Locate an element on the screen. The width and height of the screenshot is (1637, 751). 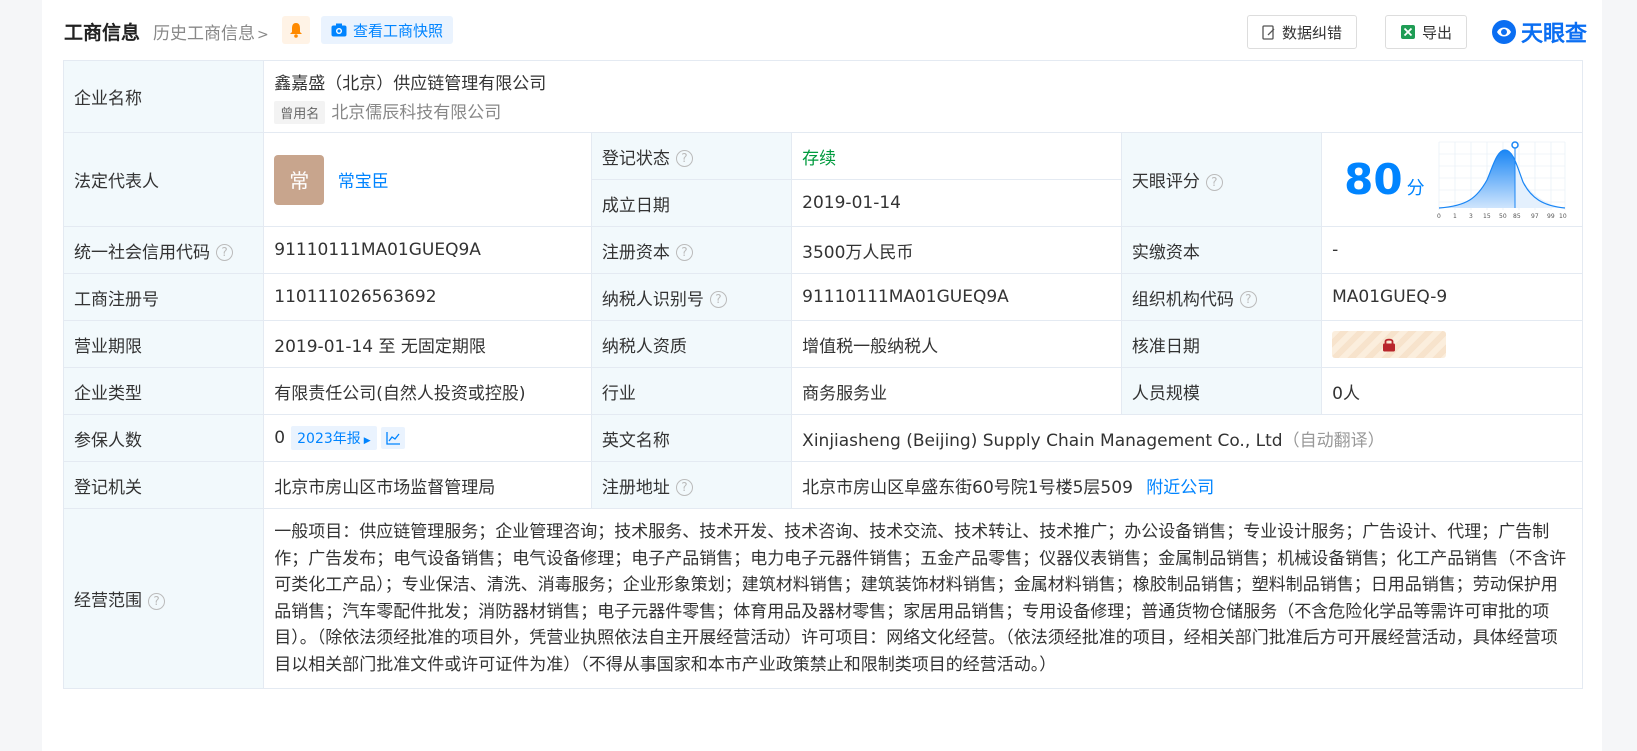
reg-status-value: 存续 is located at coordinates (956, 156).